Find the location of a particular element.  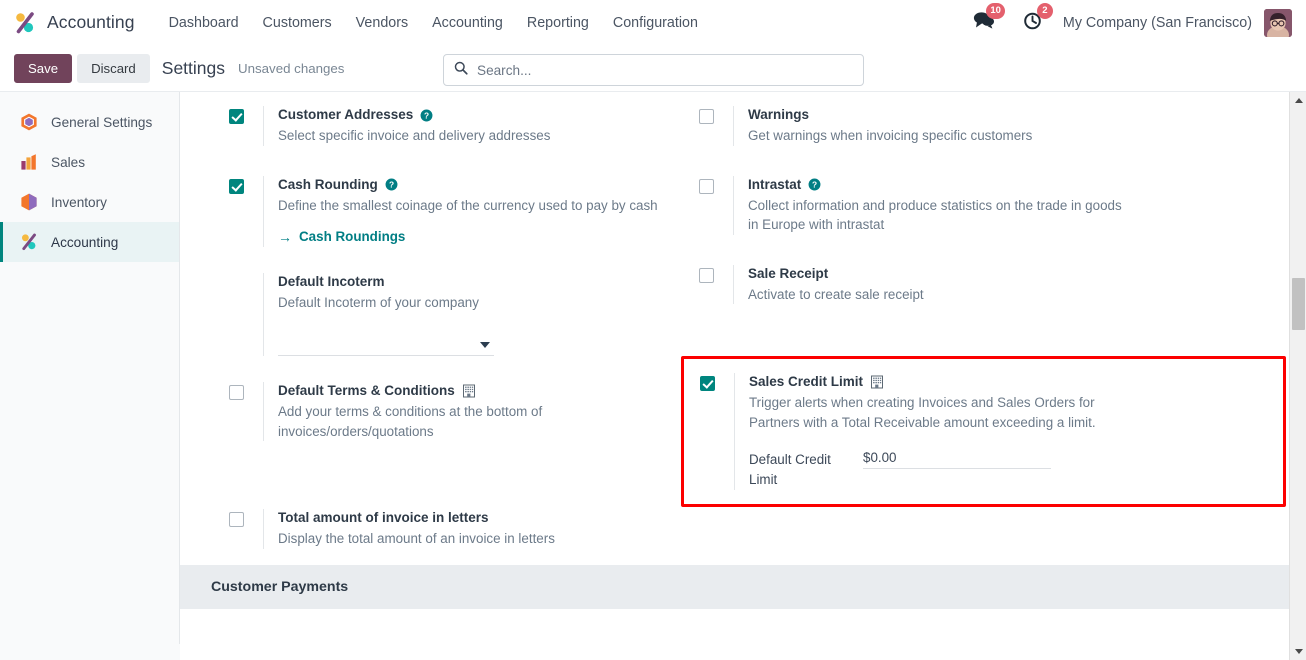

chevron-down-icon is located at coordinates (485, 344).